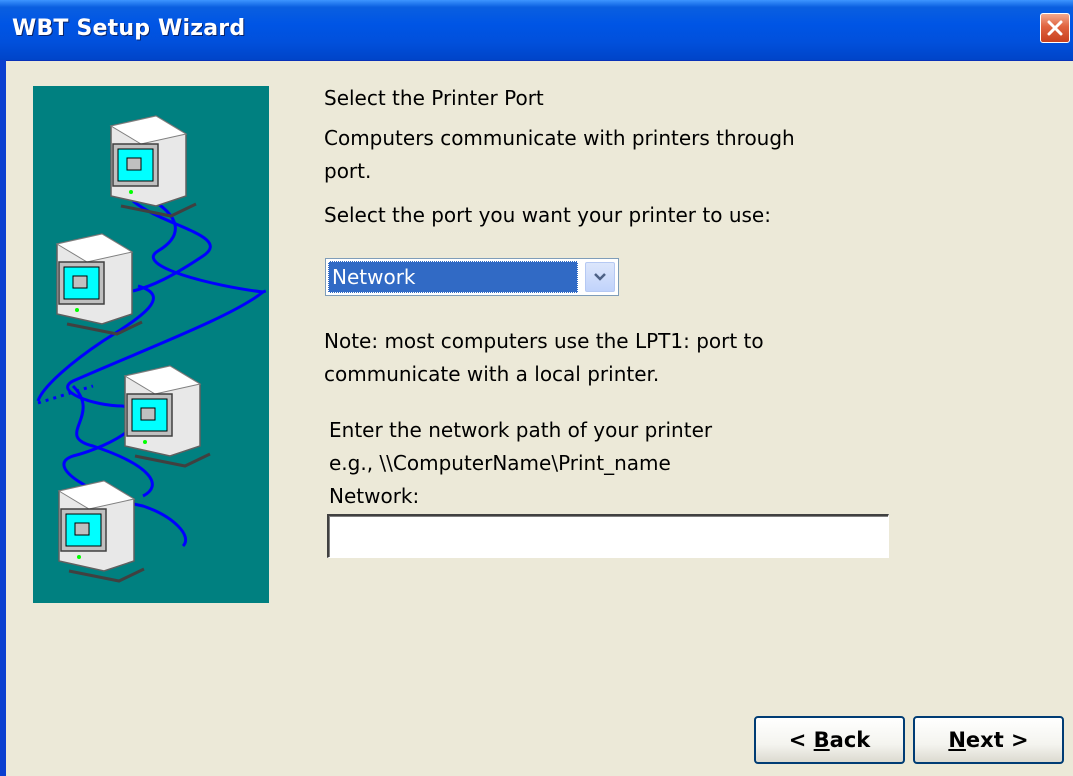  What do you see at coordinates (608, 536) in the screenshot?
I see `network-path-input` at bounding box center [608, 536].